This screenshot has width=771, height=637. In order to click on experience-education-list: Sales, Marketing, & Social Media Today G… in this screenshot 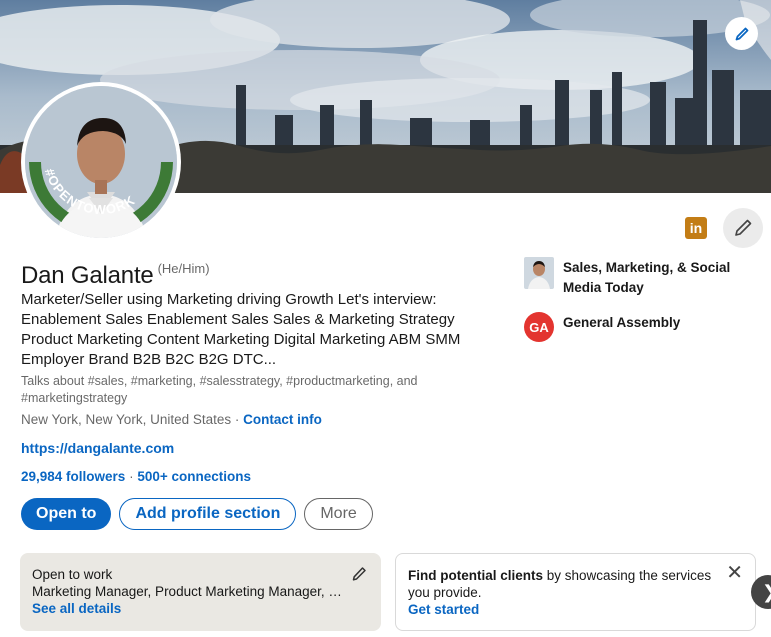, I will do `click(639, 307)`.